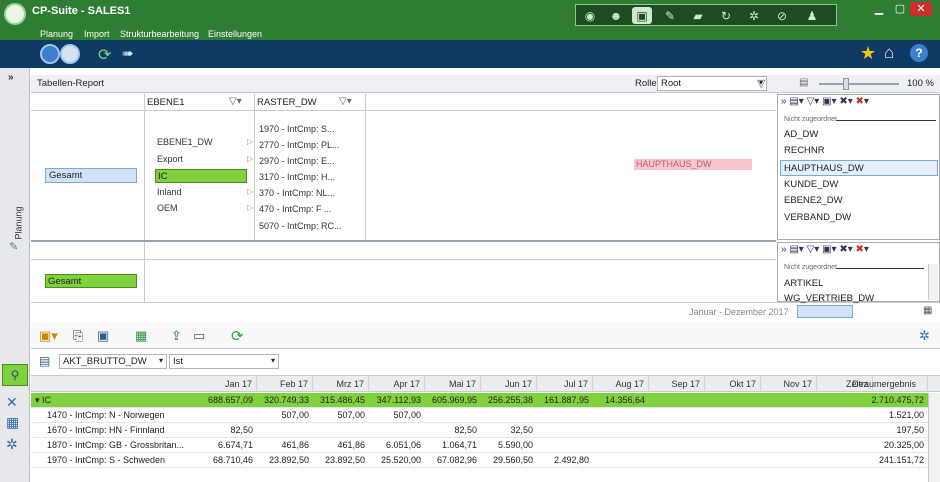 This screenshot has width=940, height=482. Describe the element at coordinates (921, 9) in the screenshot. I see `close-icon: ✕` at that location.